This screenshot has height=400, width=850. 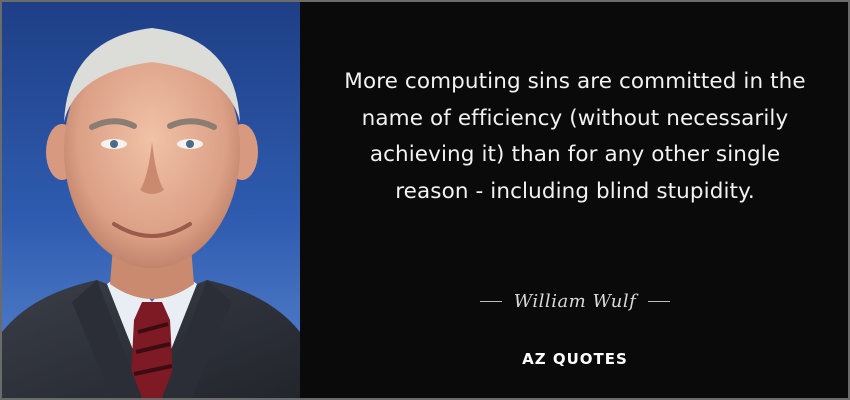 I want to click on author-row: William Wulf, so click(x=575, y=301).